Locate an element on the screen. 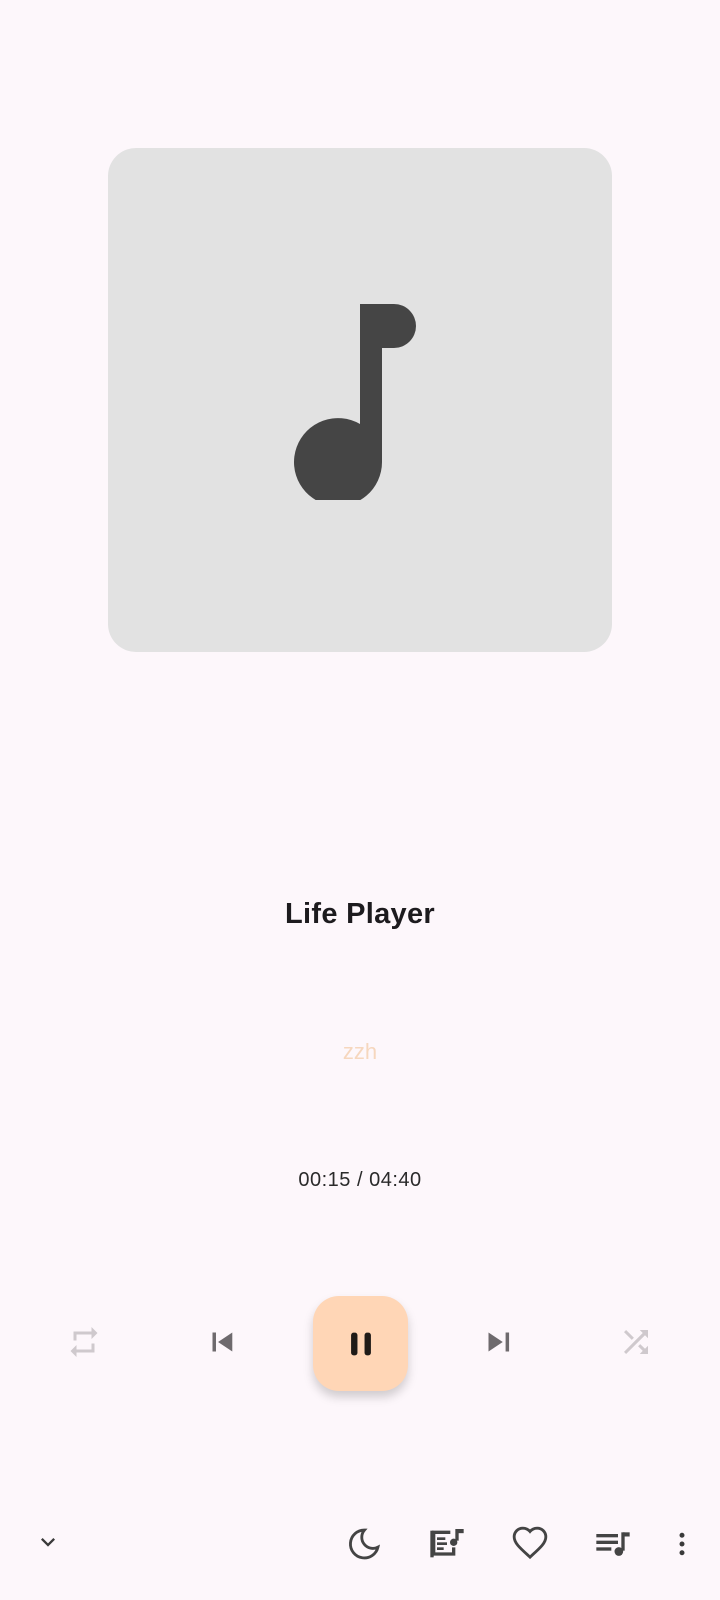 Image resolution: width=720 pixels, height=1600 pixels. chevron-down-icon is located at coordinates (48, 1542).